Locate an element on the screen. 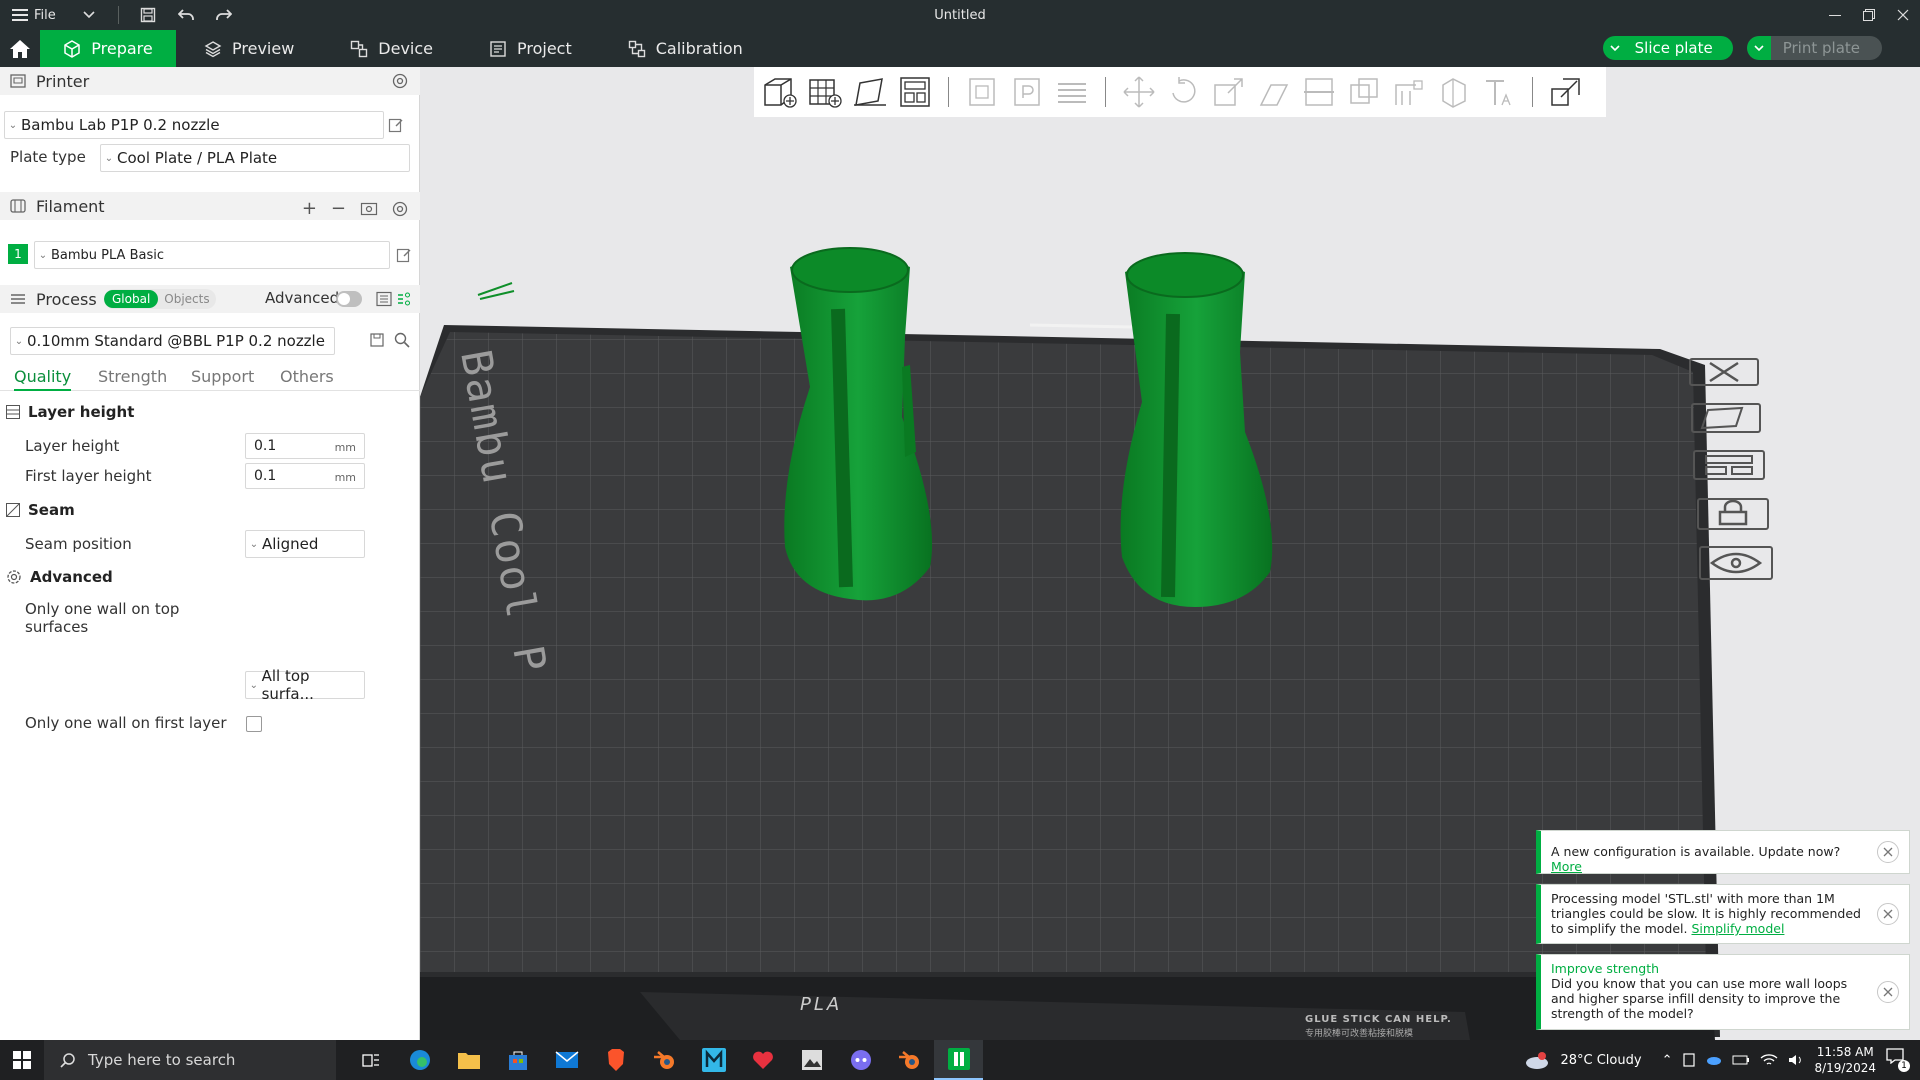 This screenshot has height=1080, width=1920. simplify-model-link: Simplify model is located at coordinates (1737, 928).